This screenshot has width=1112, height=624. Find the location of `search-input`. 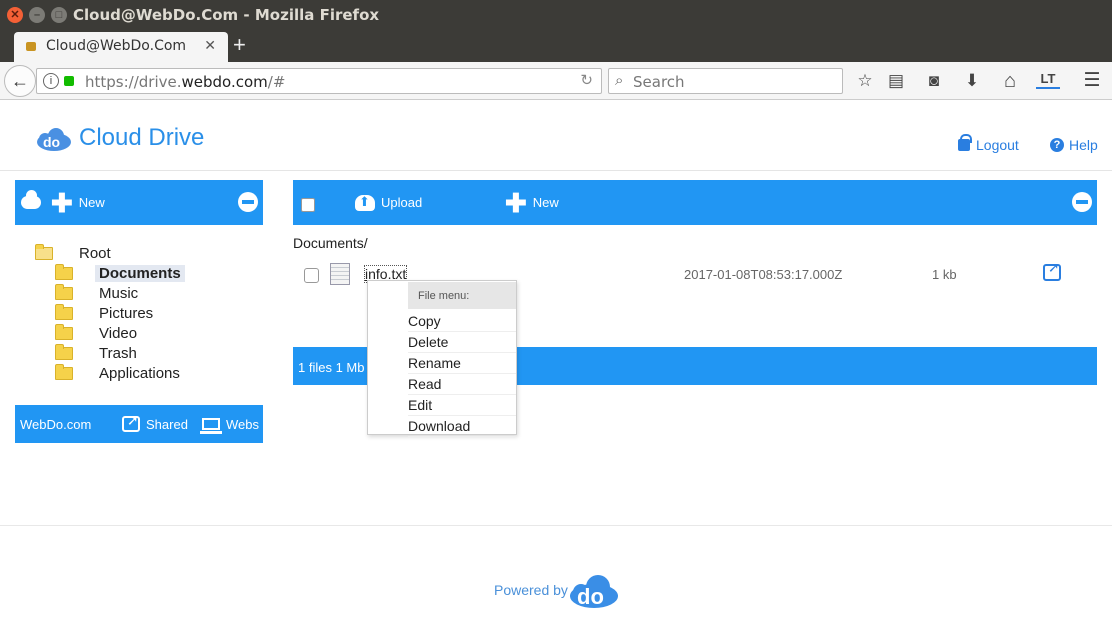

search-input is located at coordinates (733, 81).